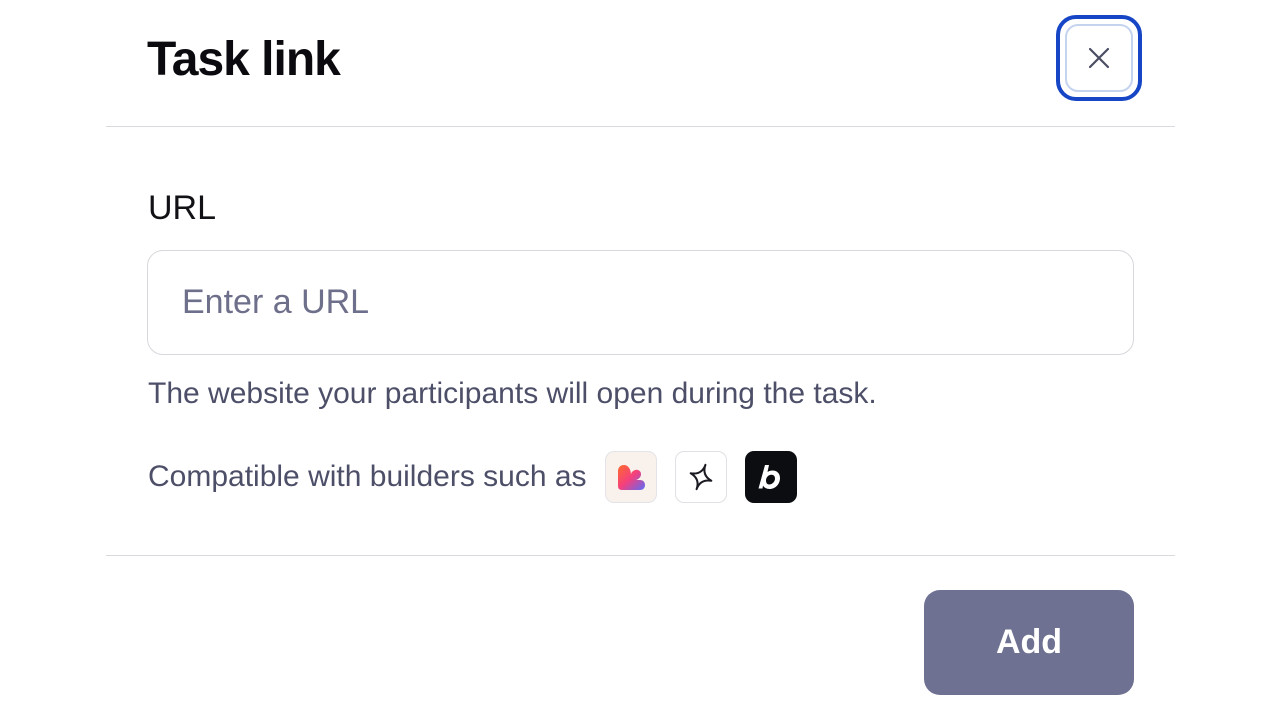 The width and height of the screenshot is (1280, 720). I want to click on dialog-title: Task link, so click(244, 59).